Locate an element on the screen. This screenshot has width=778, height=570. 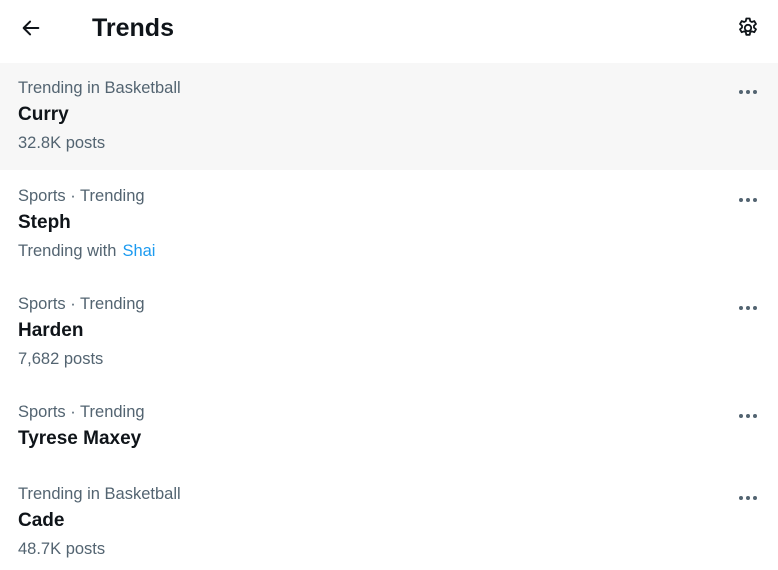
trend-post-count: 7,682 posts is located at coordinates (61, 359).